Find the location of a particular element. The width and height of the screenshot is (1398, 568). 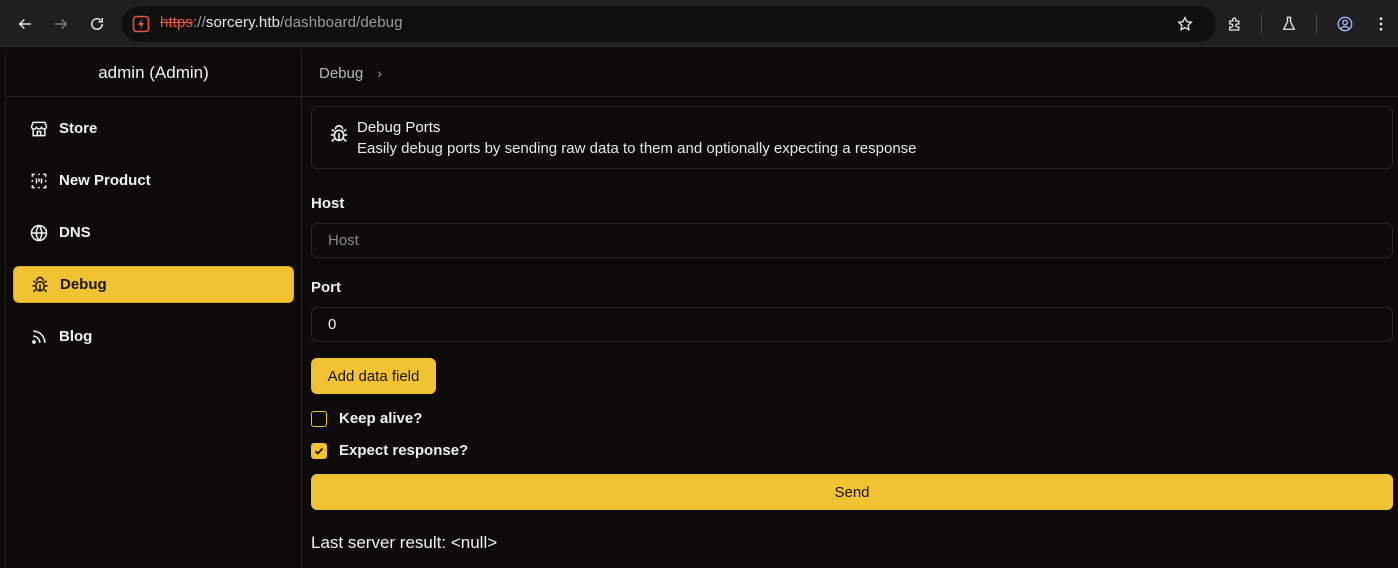

sidebar-item-dns: DNS is located at coordinates (153, 232).